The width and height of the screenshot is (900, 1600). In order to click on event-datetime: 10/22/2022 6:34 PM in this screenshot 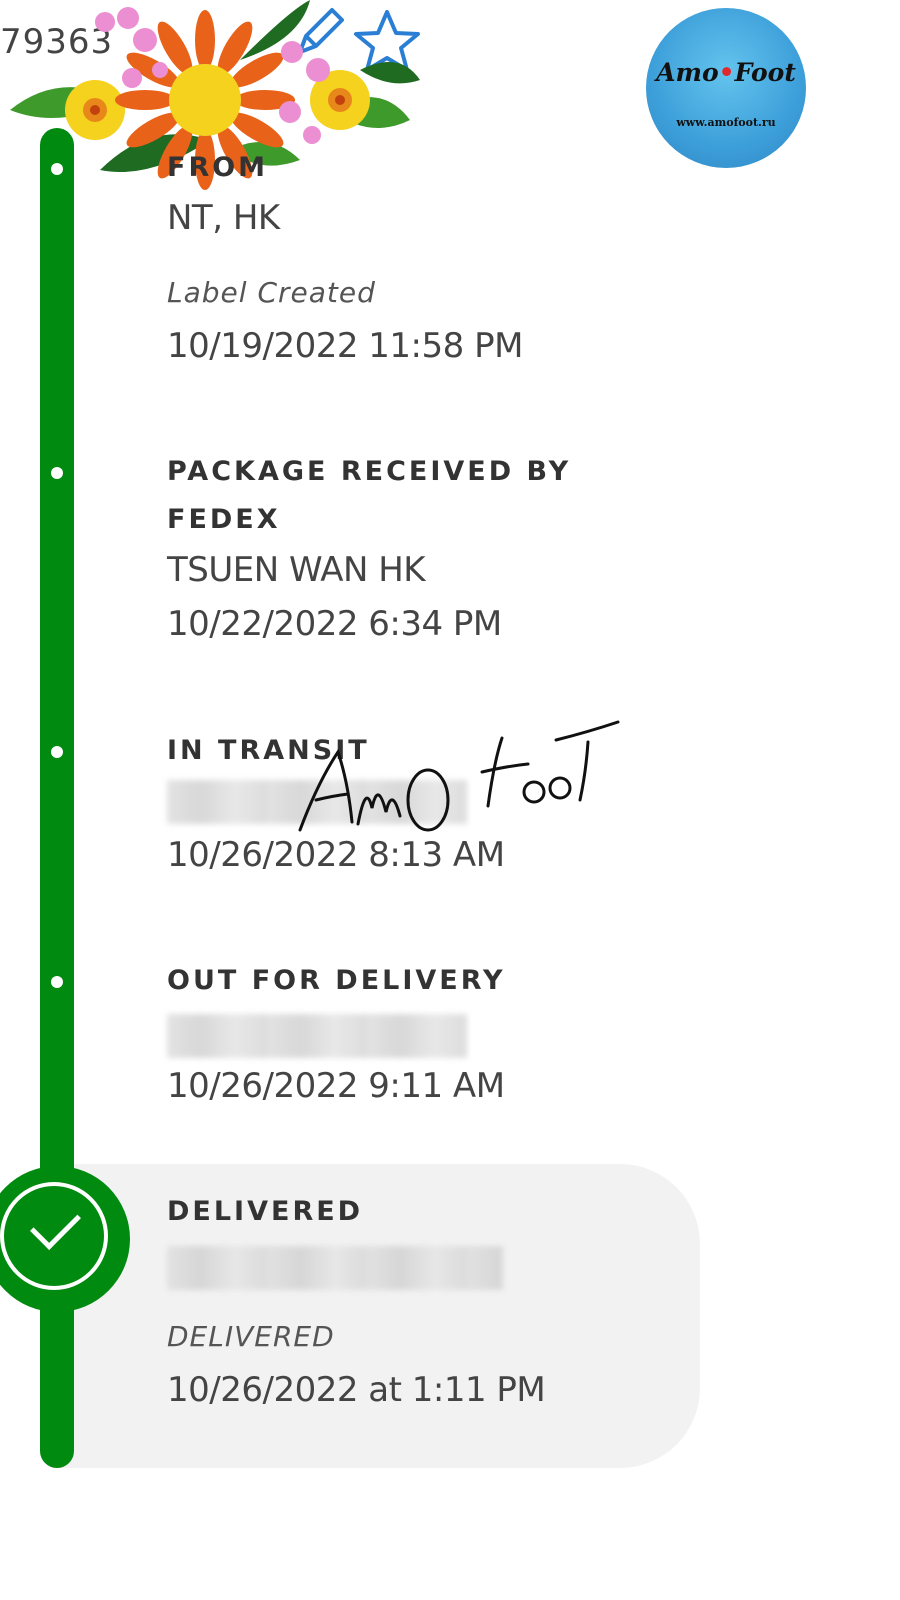, I will do `click(334, 624)`.